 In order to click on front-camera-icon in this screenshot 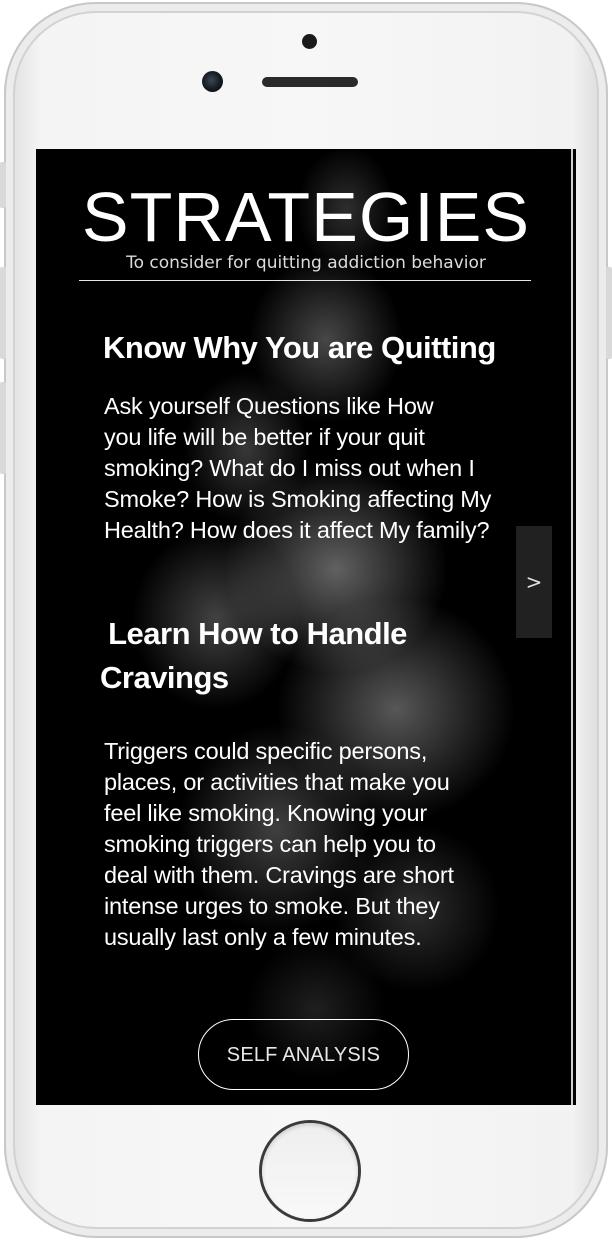, I will do `click(212, 81)`.